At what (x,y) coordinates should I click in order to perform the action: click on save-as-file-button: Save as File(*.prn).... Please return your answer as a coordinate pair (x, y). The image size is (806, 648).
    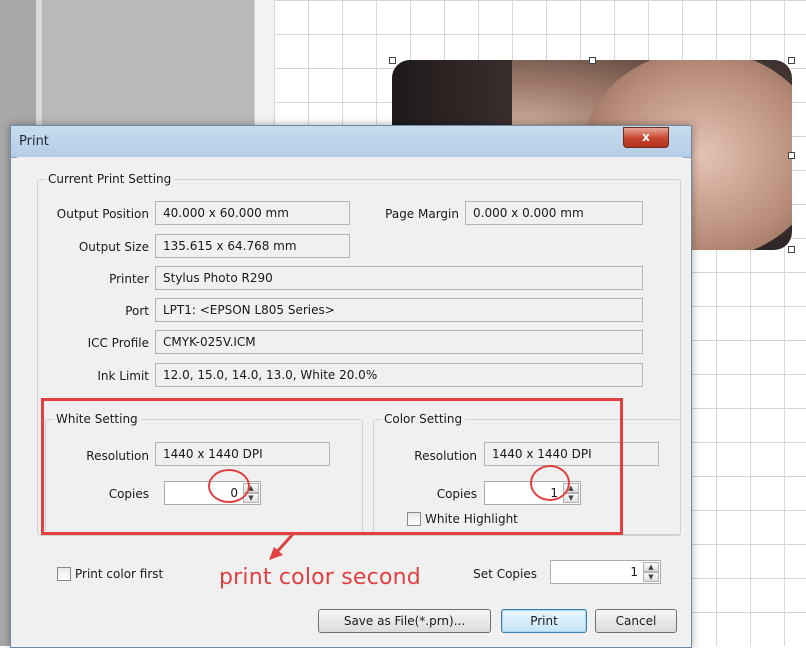
    Looking at the image, I should click on (404, 621).